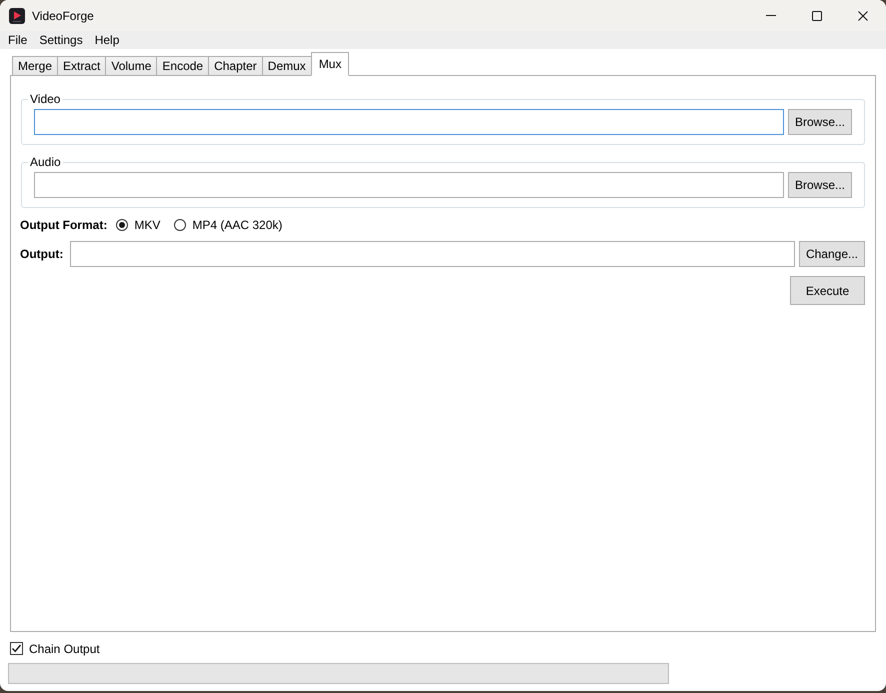 Image resolution: width=886 pixels, height=693 pixels. What do you see at coordinates (64, 225) in the screenshot?
I see `output-format-label: Output Format:` at bounding box center [64, 225].